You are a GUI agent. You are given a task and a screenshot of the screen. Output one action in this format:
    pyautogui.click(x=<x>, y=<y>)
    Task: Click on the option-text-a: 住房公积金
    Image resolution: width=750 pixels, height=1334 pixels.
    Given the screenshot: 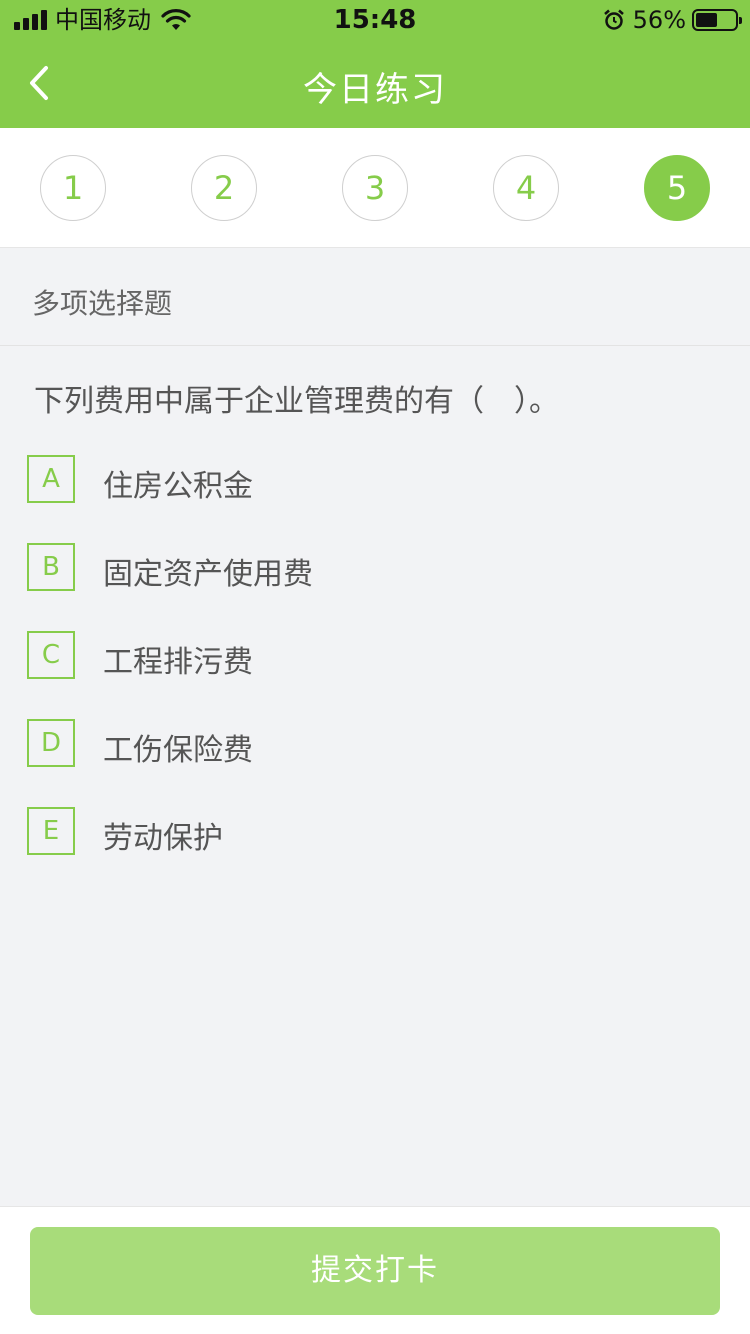 What is the action you would take?
    pyautogui.click(x=178, y=486)
    